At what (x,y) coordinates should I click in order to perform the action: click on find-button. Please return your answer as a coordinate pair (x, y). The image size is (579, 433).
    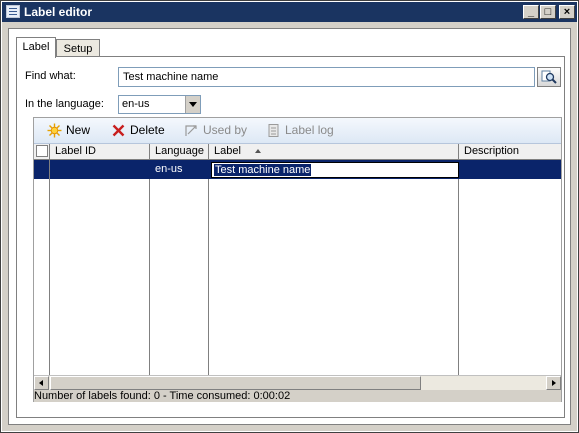
    Looking at the image, I should click on (549, 77).